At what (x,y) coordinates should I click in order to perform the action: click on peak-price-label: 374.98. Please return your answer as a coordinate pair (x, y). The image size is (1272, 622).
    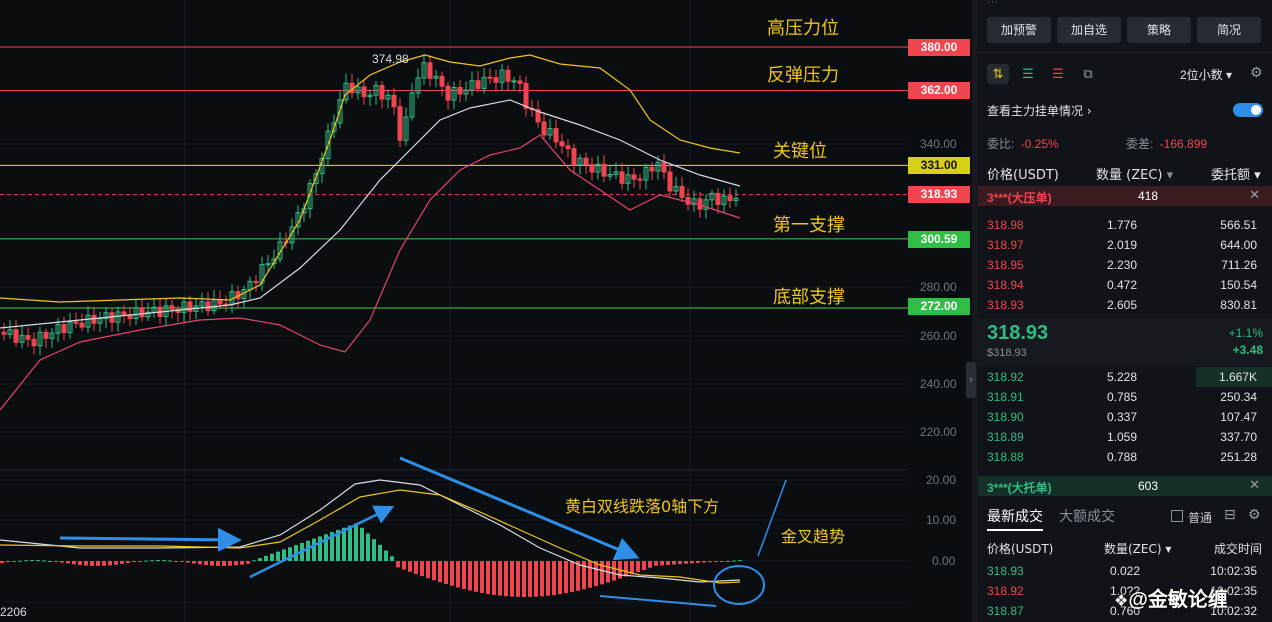
    Looking at the image, I should click on (390, 59).